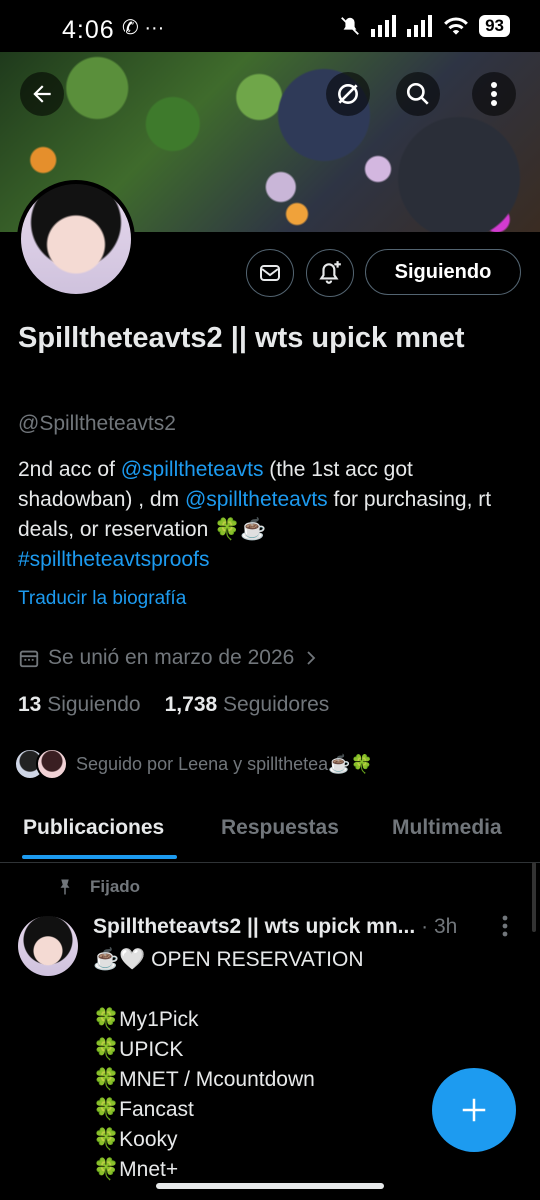 The width and height of the screenshot is (540, 1200). What do you see at coordinates (29, 659) in the screenshot?
I see `calendar-icon` at bounding box center [29, 659].